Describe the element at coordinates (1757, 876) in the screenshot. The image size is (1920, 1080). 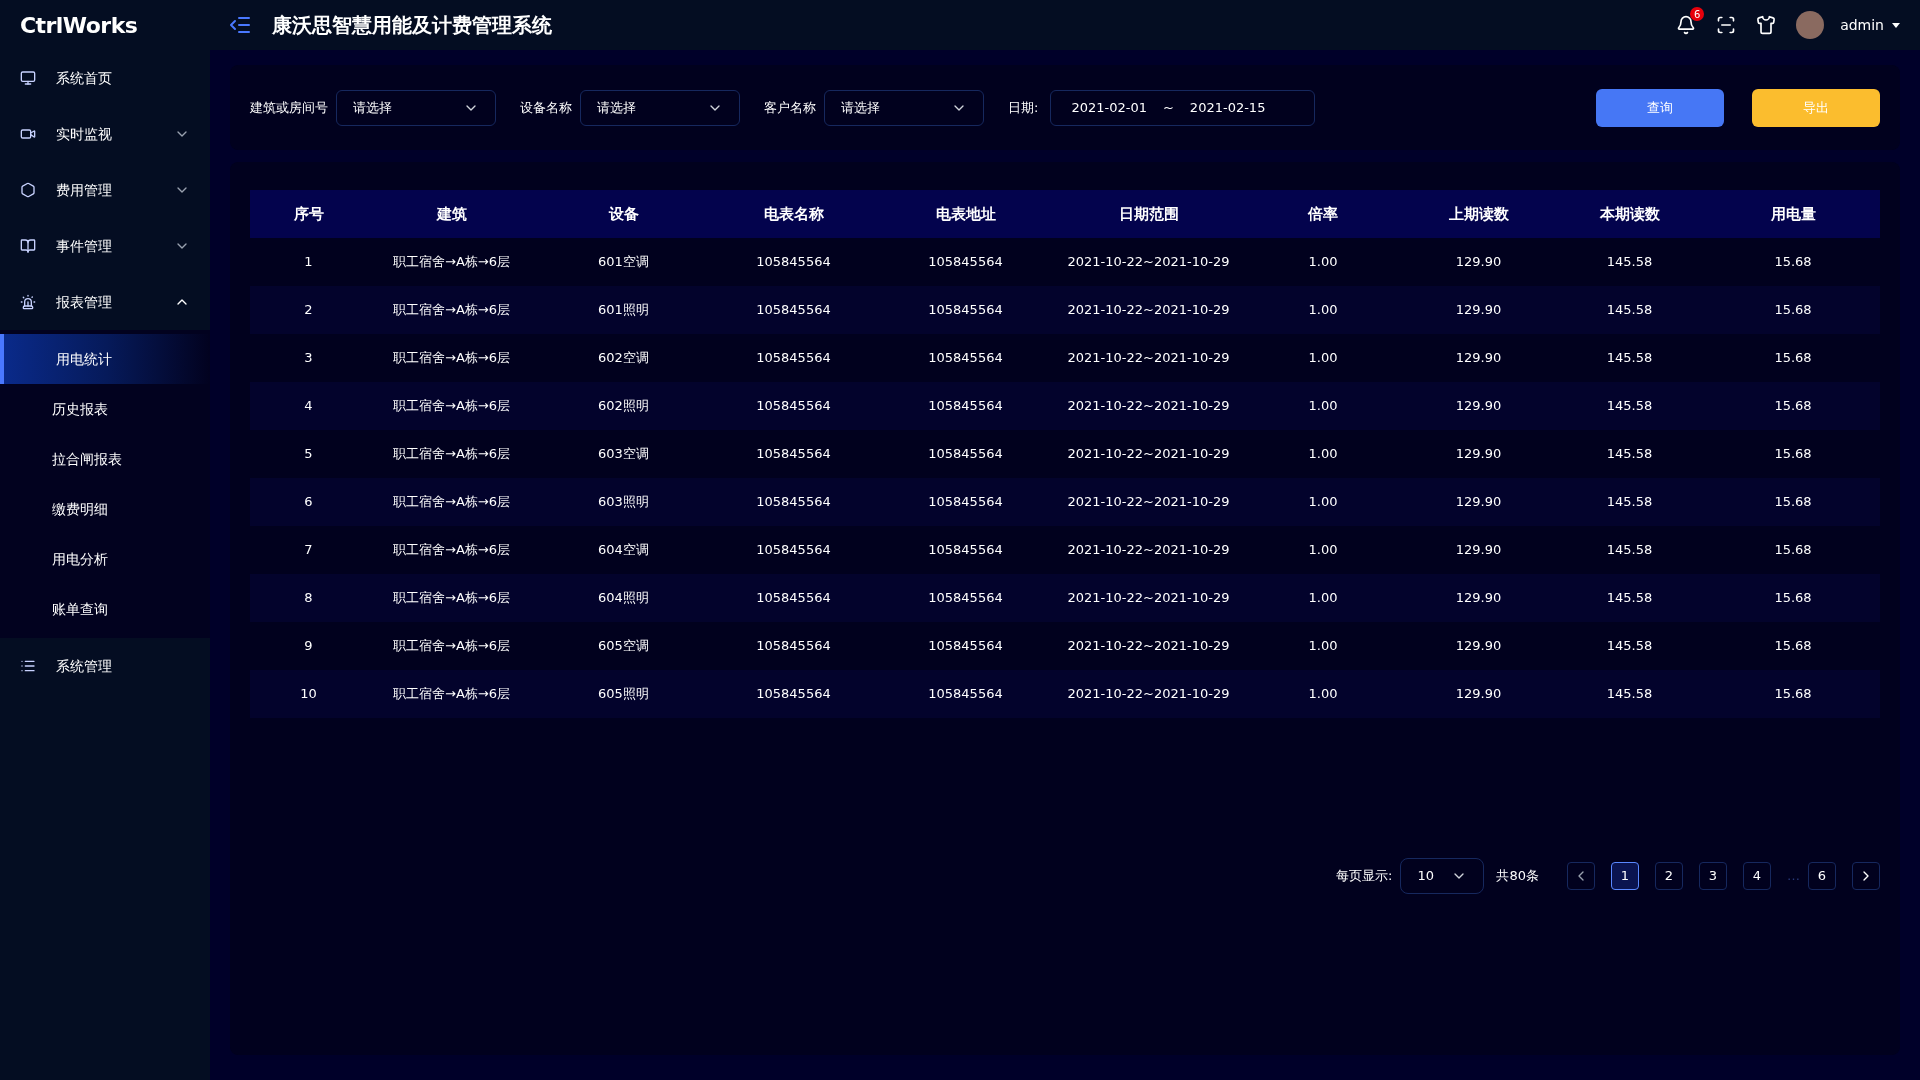
I see `page-button: 4` at that location.